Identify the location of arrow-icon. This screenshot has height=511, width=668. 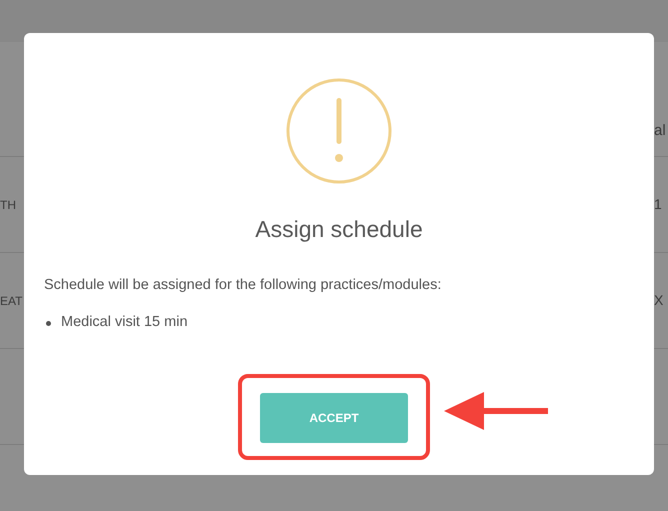
(497, 411).